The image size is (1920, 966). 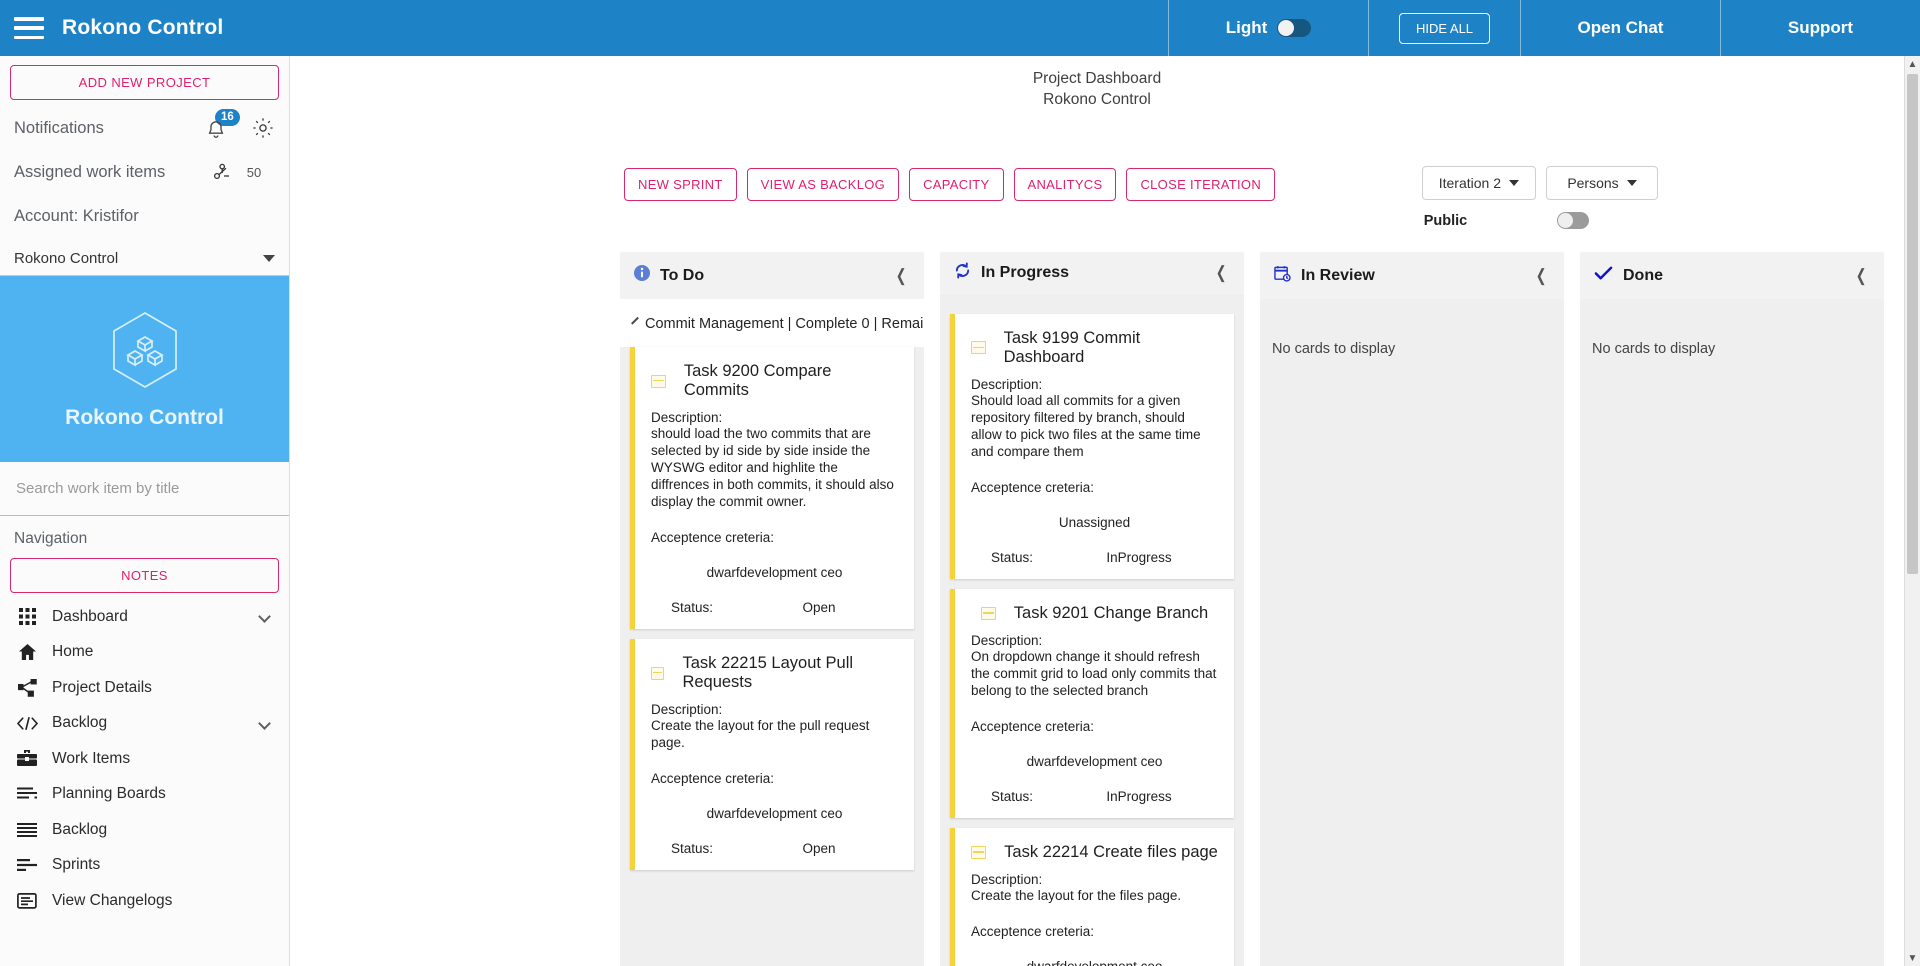 What do you see at coordinates (27, 900) in the screenshot?
I see `changelog-icon` at bounding box center [27, 900].